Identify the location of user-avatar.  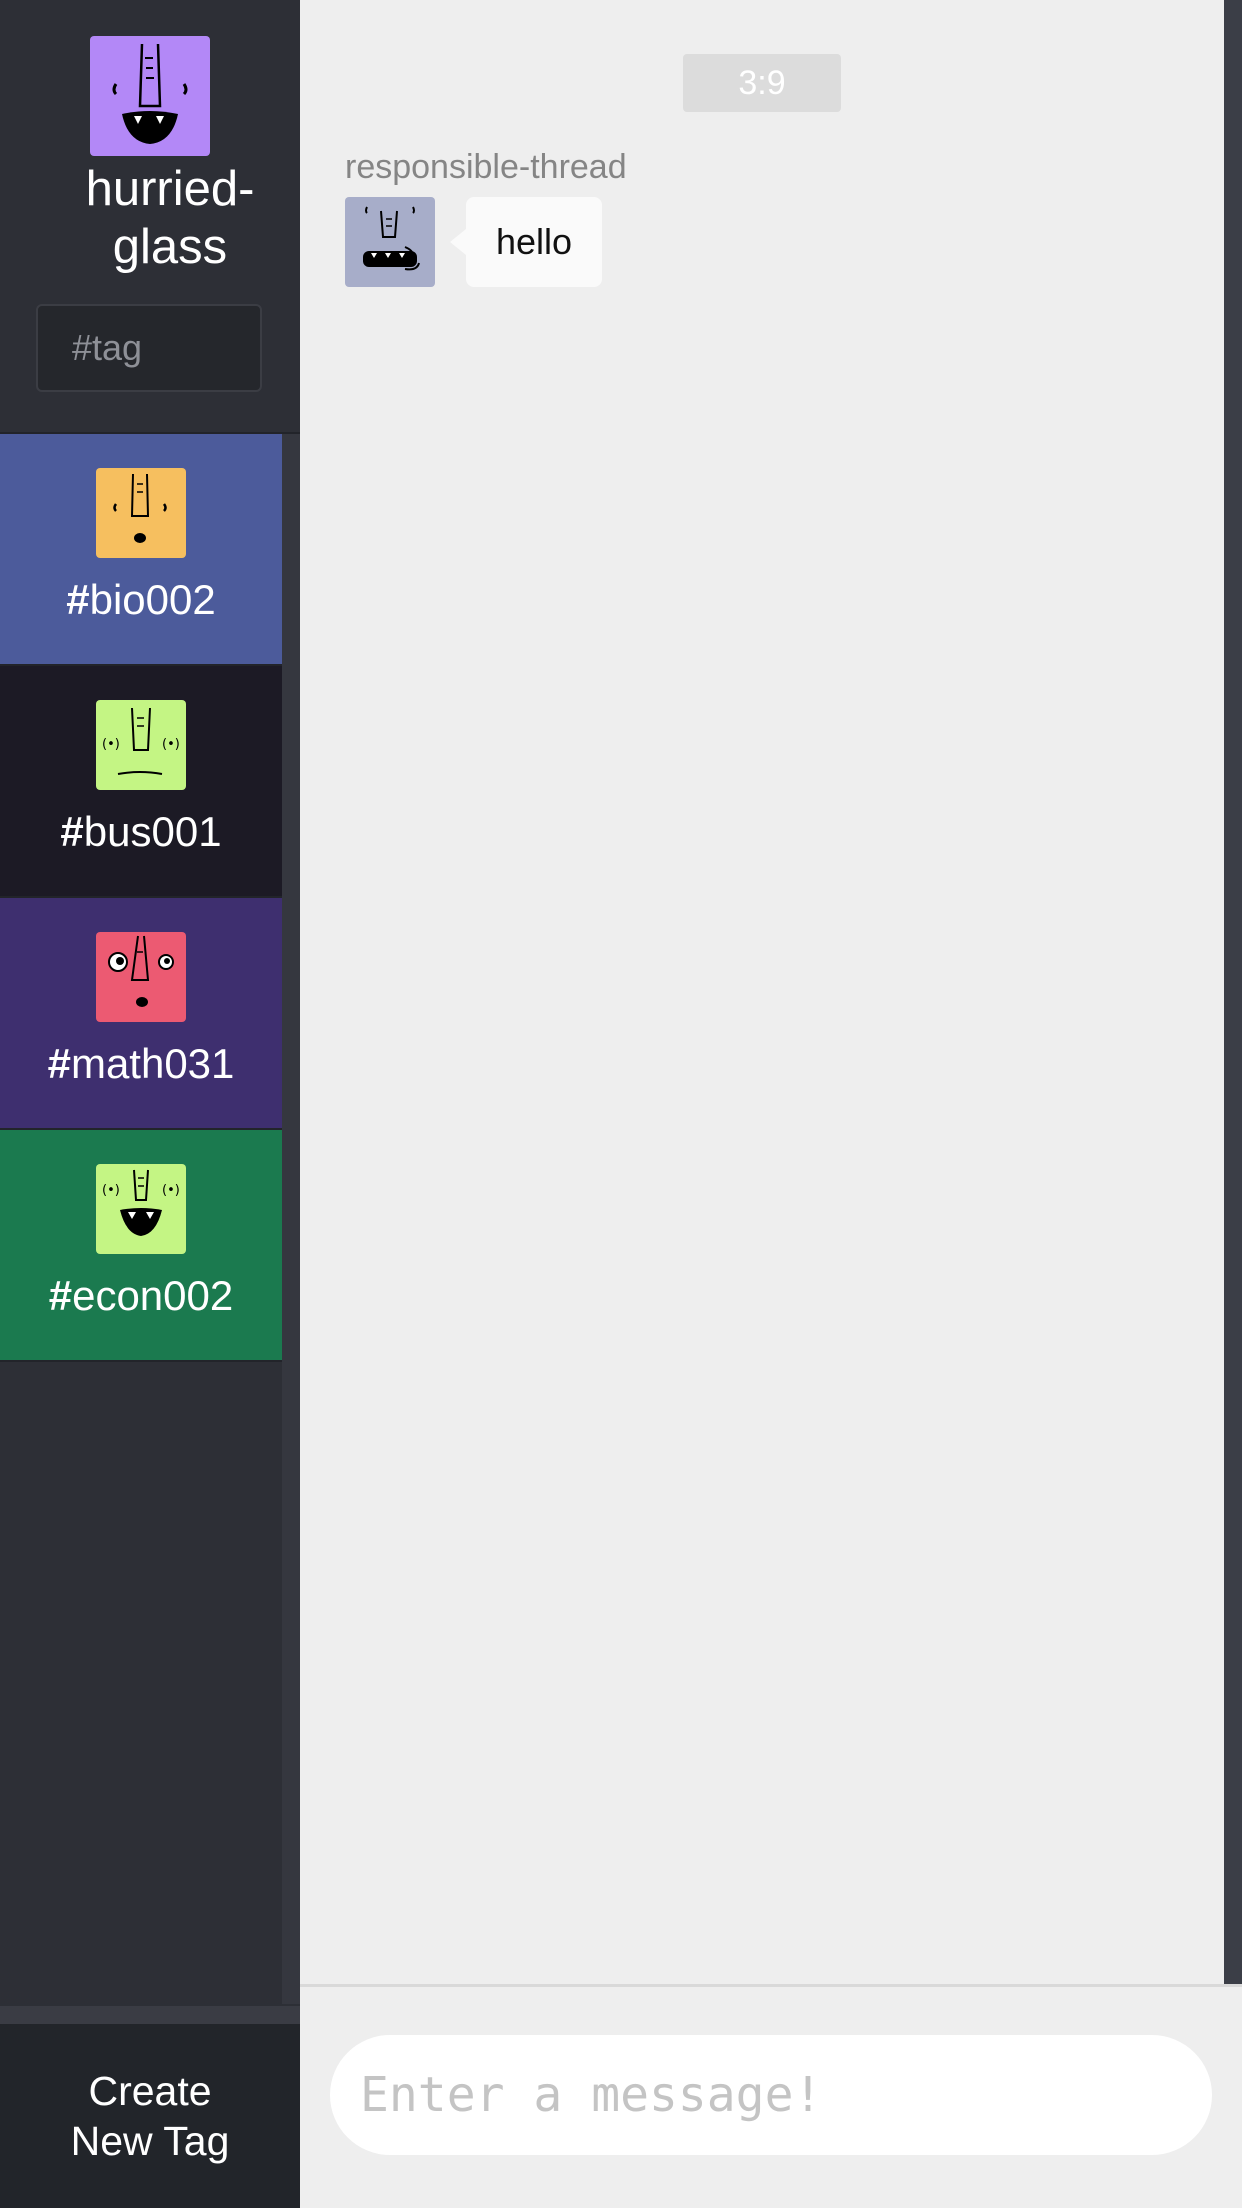
(150, 96).